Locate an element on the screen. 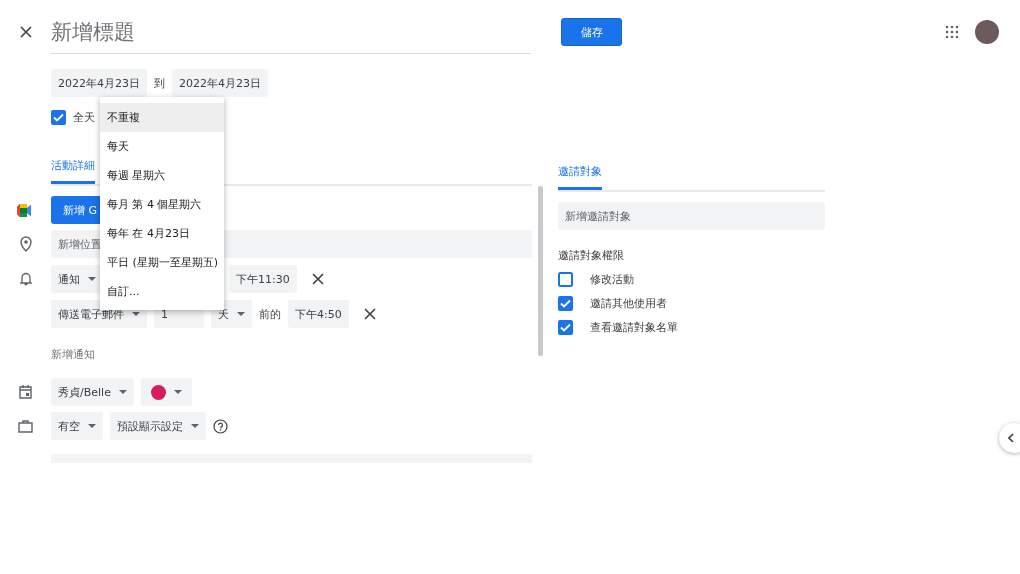  method-dropdown: 通知 is located at coordinates (77, 279).